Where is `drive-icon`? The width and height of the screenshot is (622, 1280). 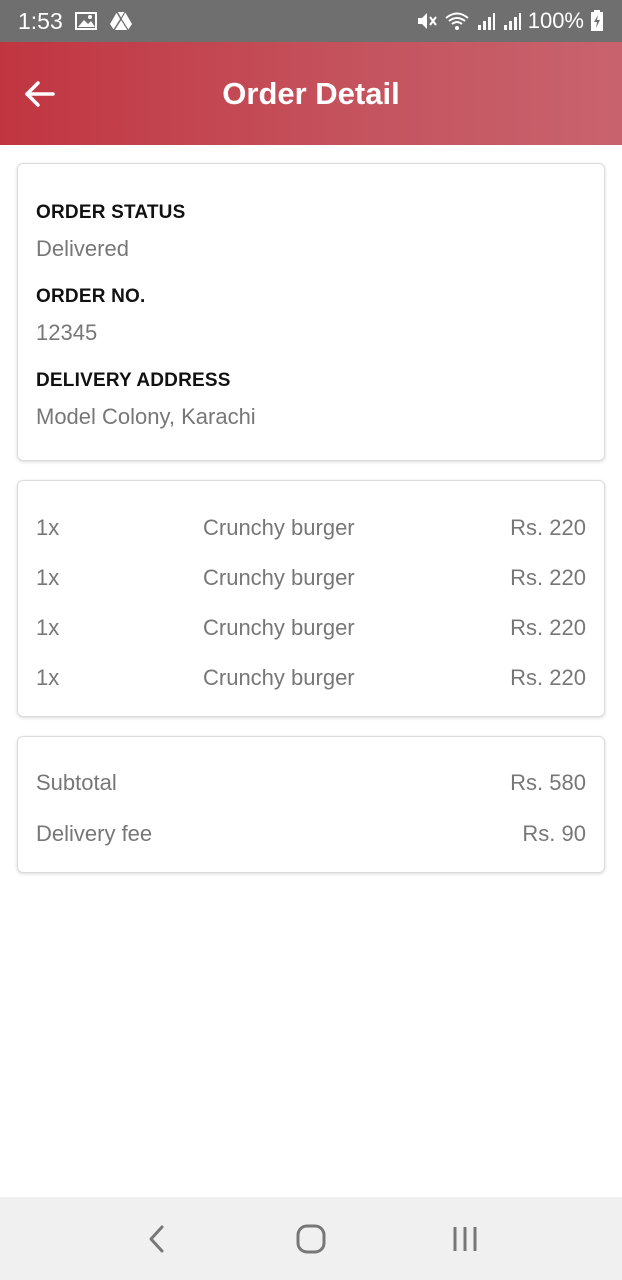 drive-icon is located at coordinates (121, 21).